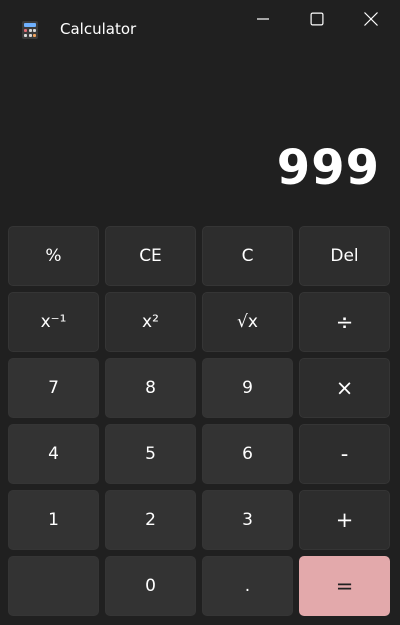 The image size is (400, 625). Describe the element at coordinates (150, 388) in the screenshot. I see `digit-8-button: 8` at that location.